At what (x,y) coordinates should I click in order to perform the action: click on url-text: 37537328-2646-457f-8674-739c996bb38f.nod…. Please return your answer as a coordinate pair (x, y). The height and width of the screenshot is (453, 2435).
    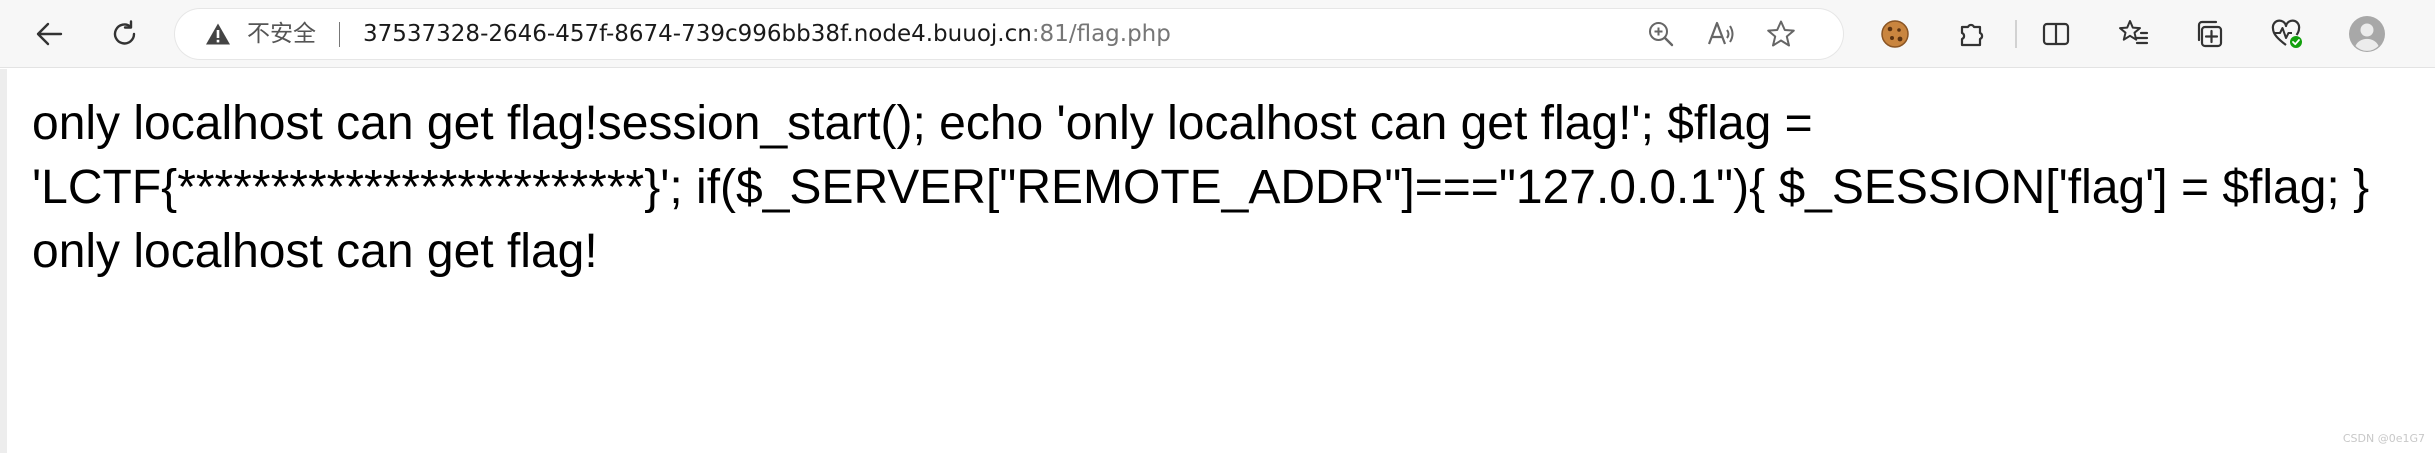
    Looking at the image, I should click on (767, 34).